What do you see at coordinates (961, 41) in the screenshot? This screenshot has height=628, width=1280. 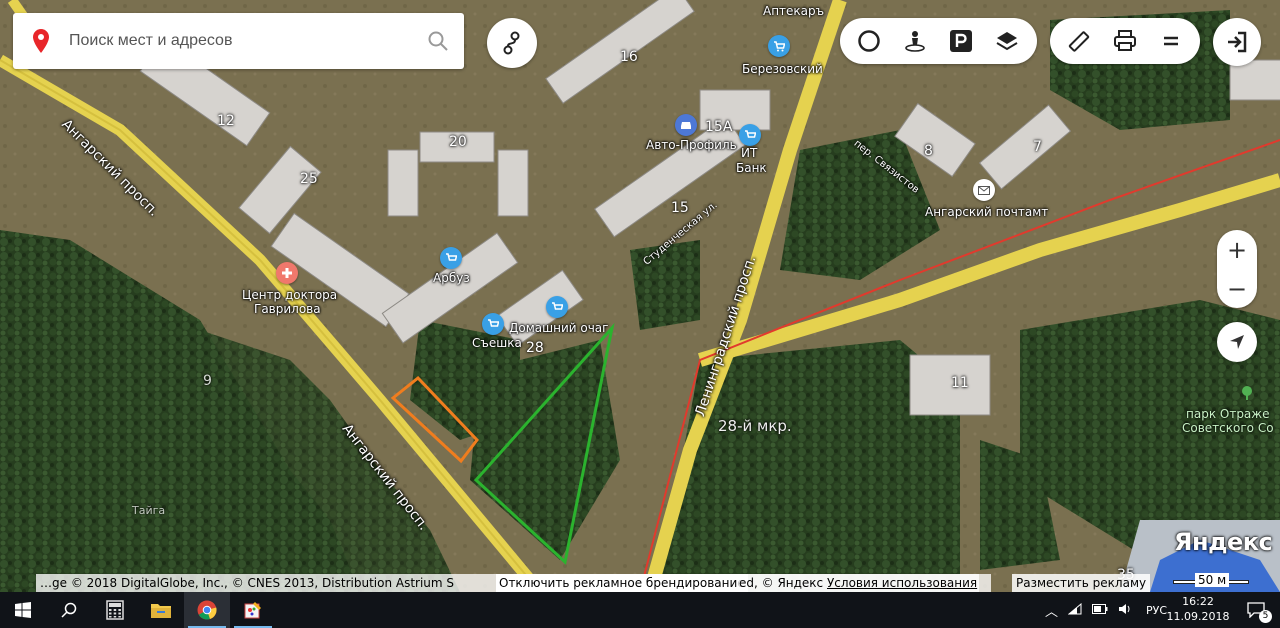 I see `parking-icon` at bounding box center [961, 41].